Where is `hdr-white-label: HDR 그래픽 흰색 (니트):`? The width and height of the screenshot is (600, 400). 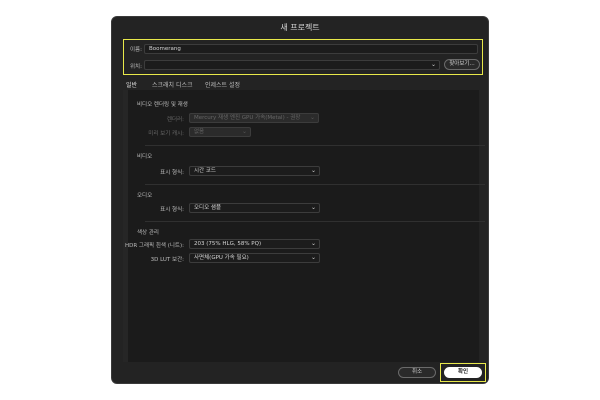
hdr-white-label: HDR 그래픽 흰색 (니트): is located at coordinates (154, 246).